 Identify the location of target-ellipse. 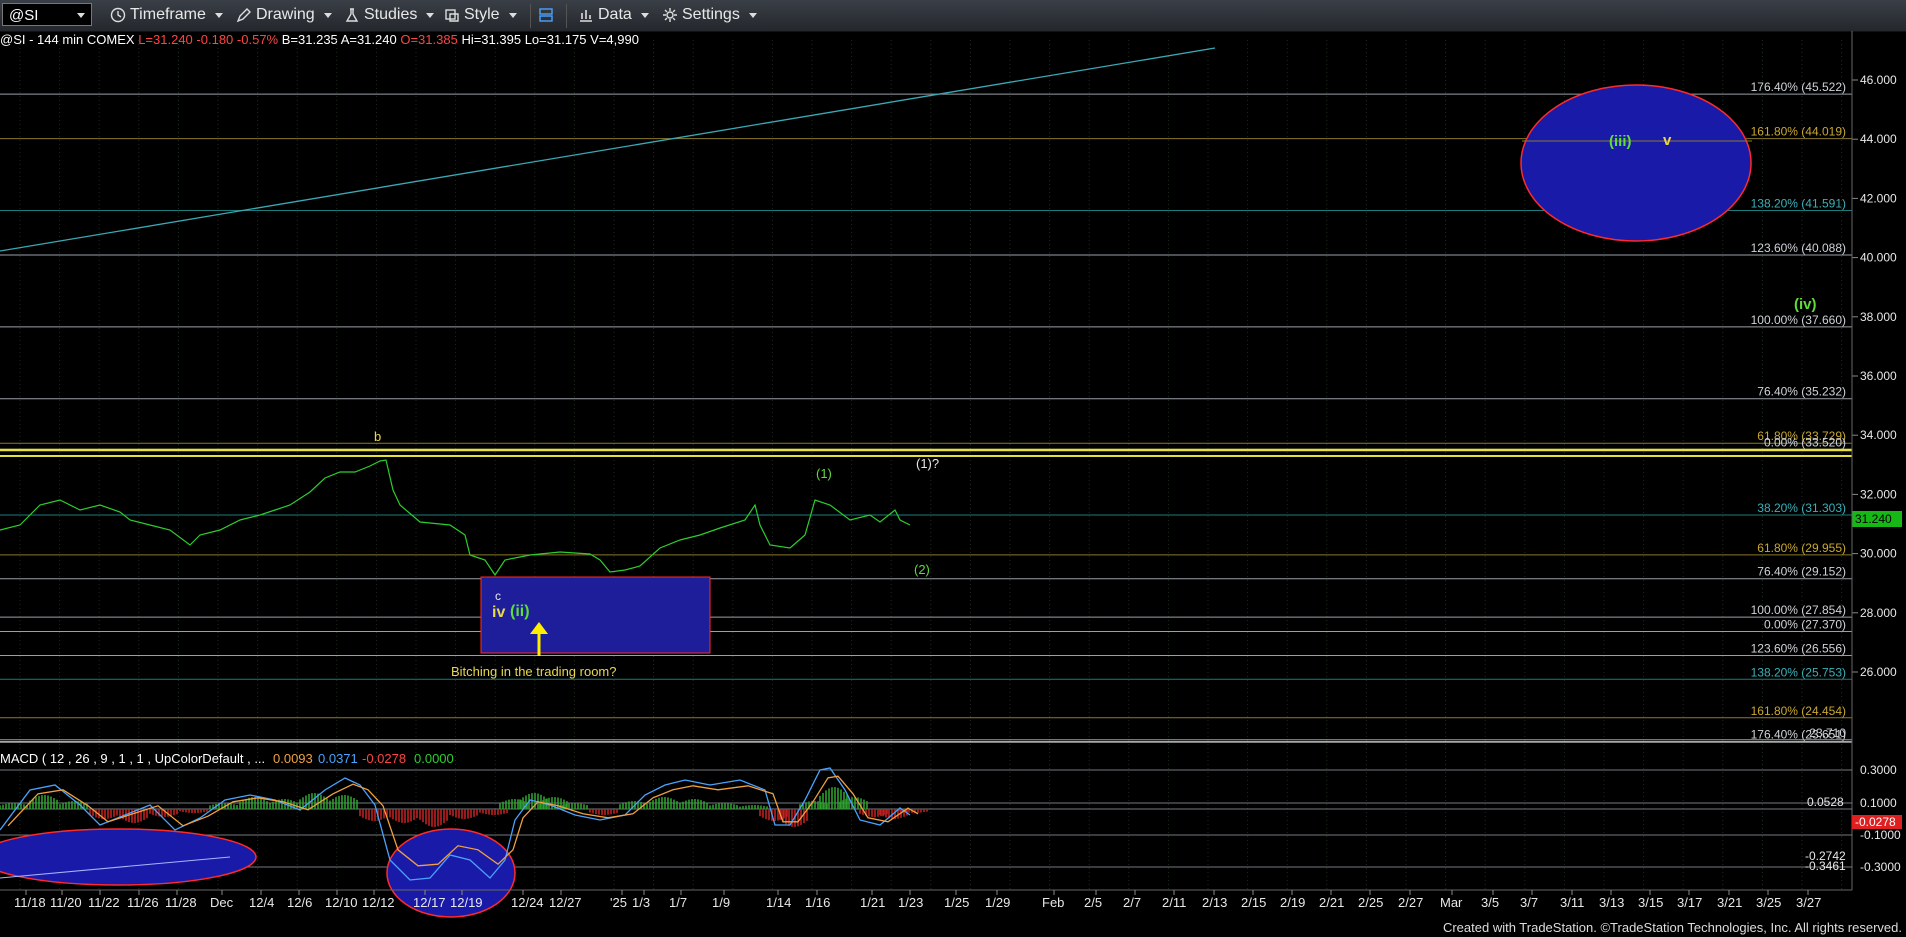
(1636, 163).